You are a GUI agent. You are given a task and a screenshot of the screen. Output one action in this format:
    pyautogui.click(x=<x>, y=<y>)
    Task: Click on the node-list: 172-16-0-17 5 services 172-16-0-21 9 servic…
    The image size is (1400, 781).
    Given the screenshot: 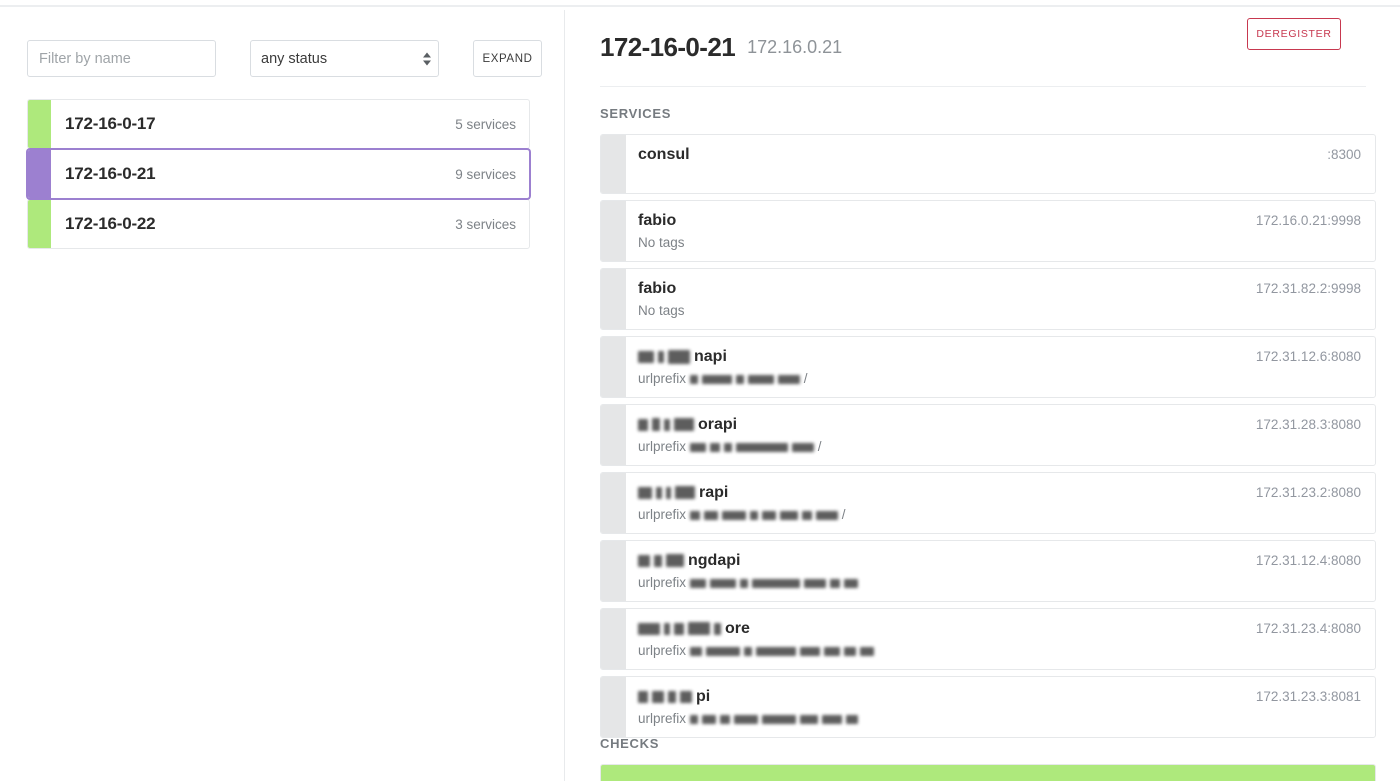 What is the action you would take?
    pyautogui.click(x=278, y=174)
    